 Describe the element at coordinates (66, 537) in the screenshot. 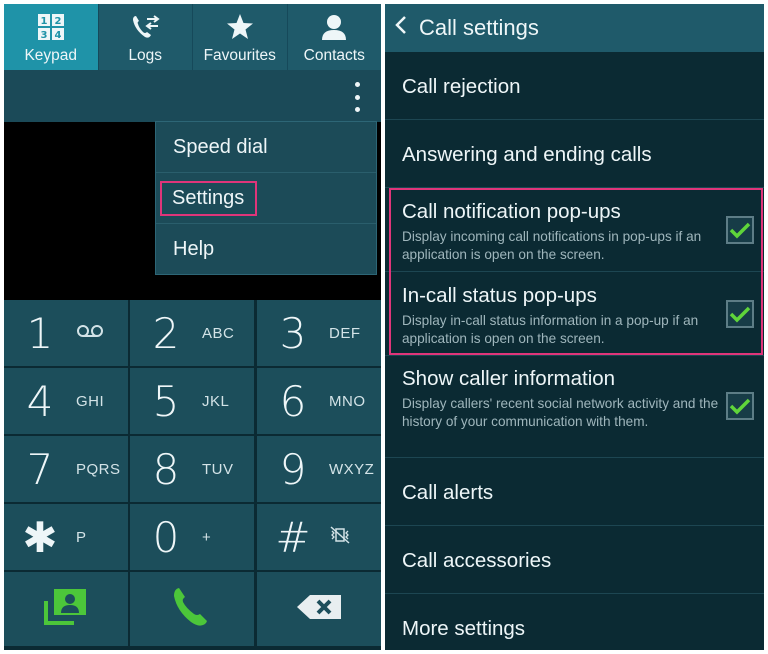

I see `key-star: ✱ P` at that location.